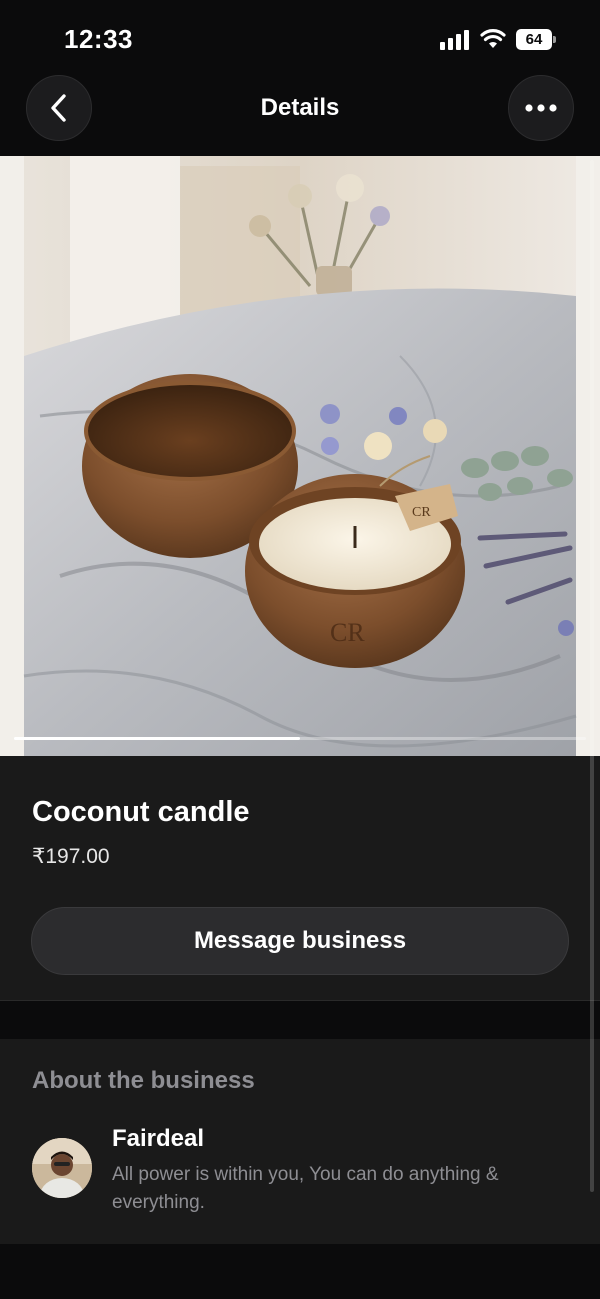 The width and height of the screenshot is (600, 1299). I want to click on avatar-photo-illustration, so click(62, 1168).